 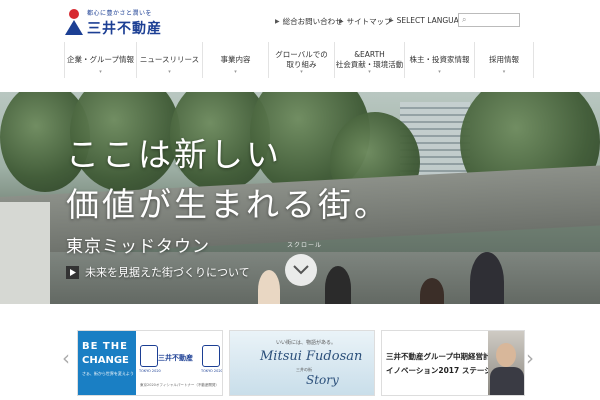 What do you see at coordinates (311, 356) in the screenshot?
I see `story-title-line1: Mitsui Fudosan` at bounding box center [311, 356].